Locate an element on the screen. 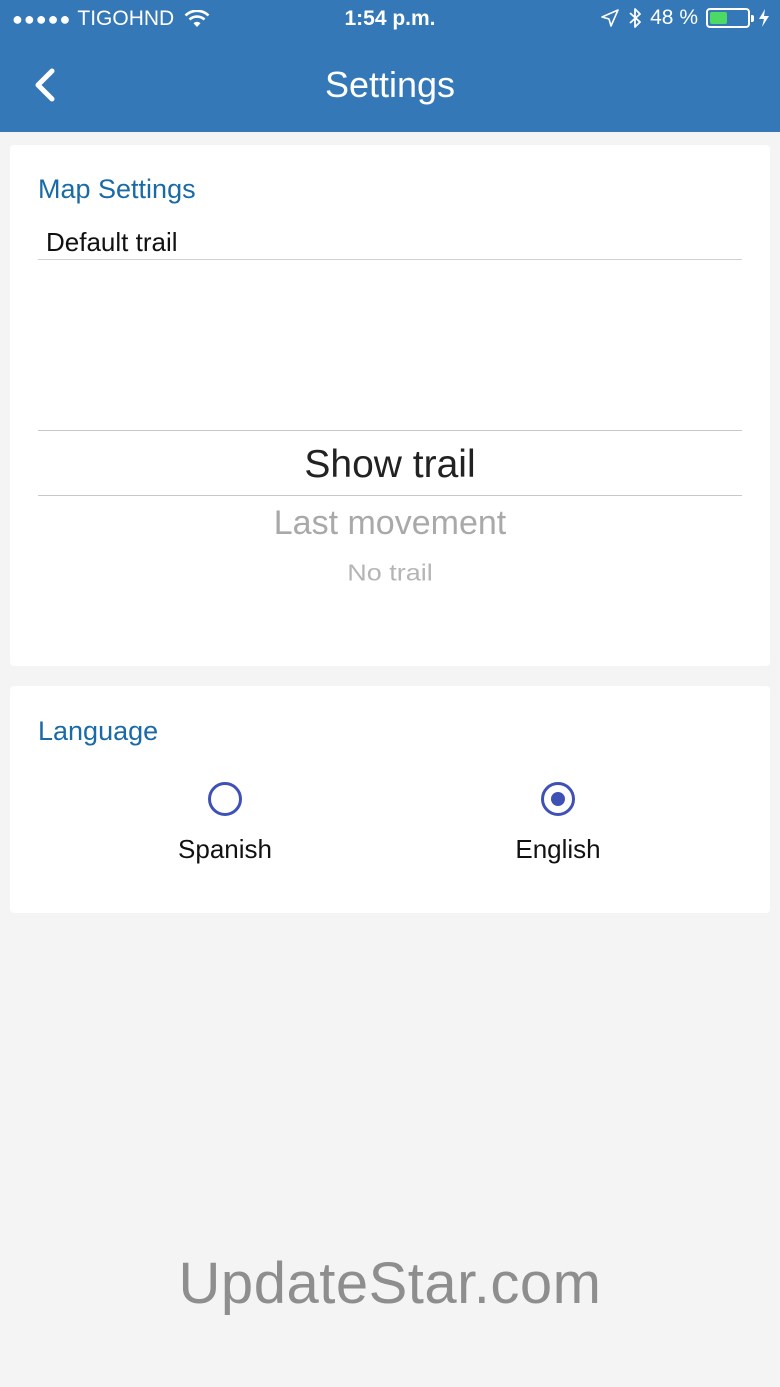 This screenshot has width=780, height=1387. battery-icon is located at coordinates (730, 18).